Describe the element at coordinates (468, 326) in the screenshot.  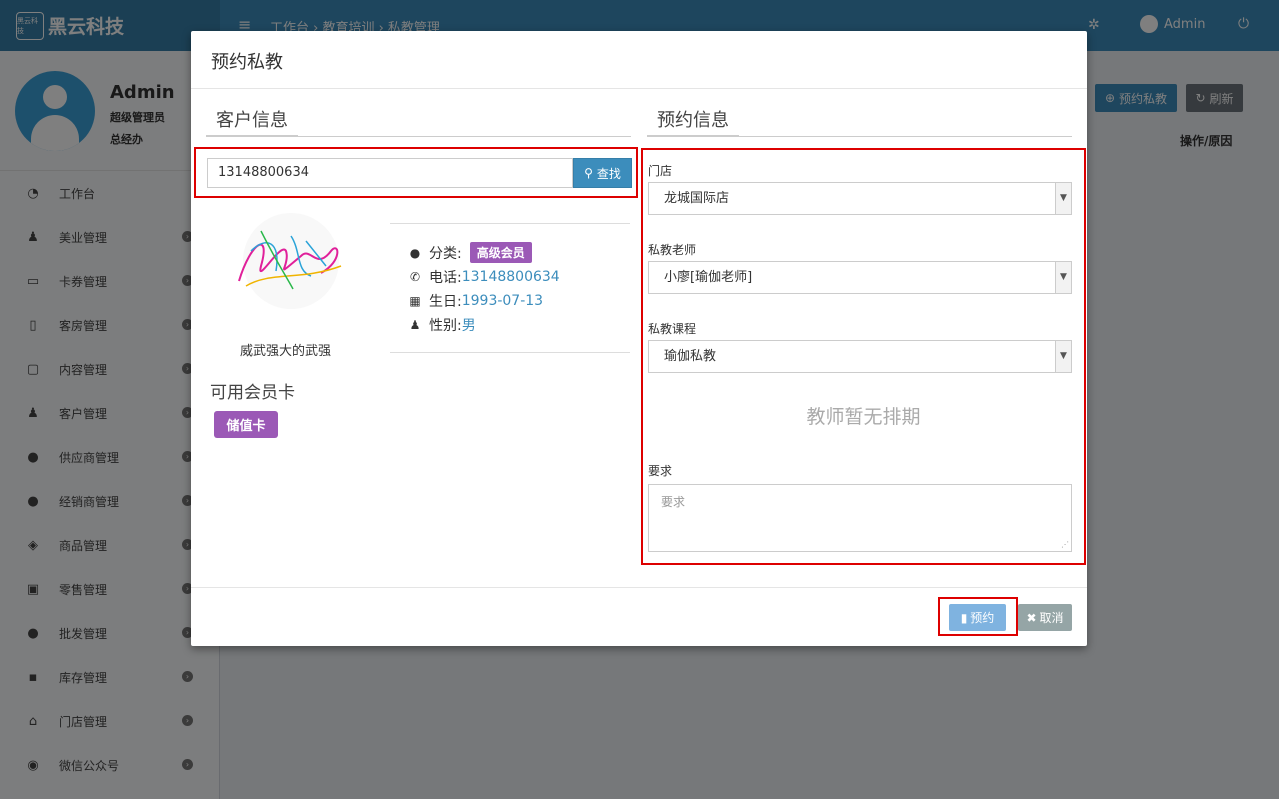
I see `gender-value: 男` at that location.